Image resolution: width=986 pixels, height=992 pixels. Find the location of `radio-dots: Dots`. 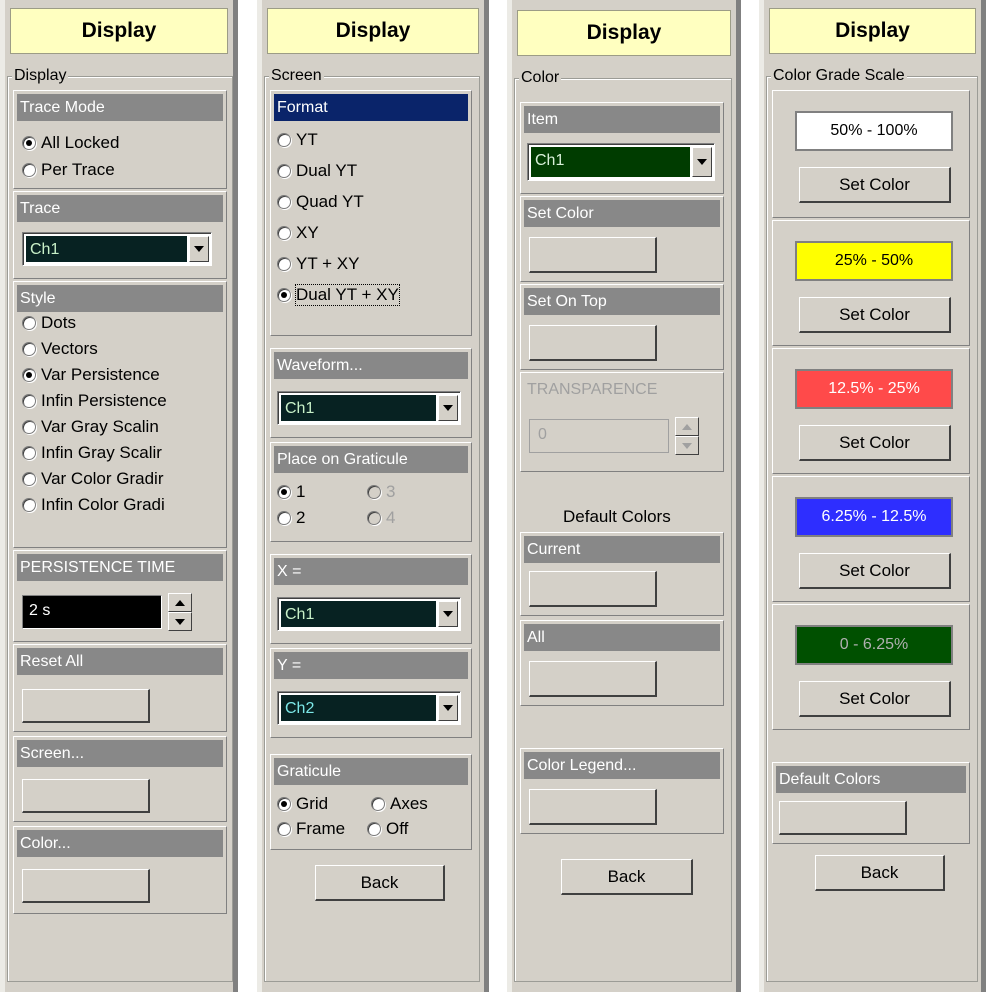

radio-dots: Dots is located at coordinates (49, 323).